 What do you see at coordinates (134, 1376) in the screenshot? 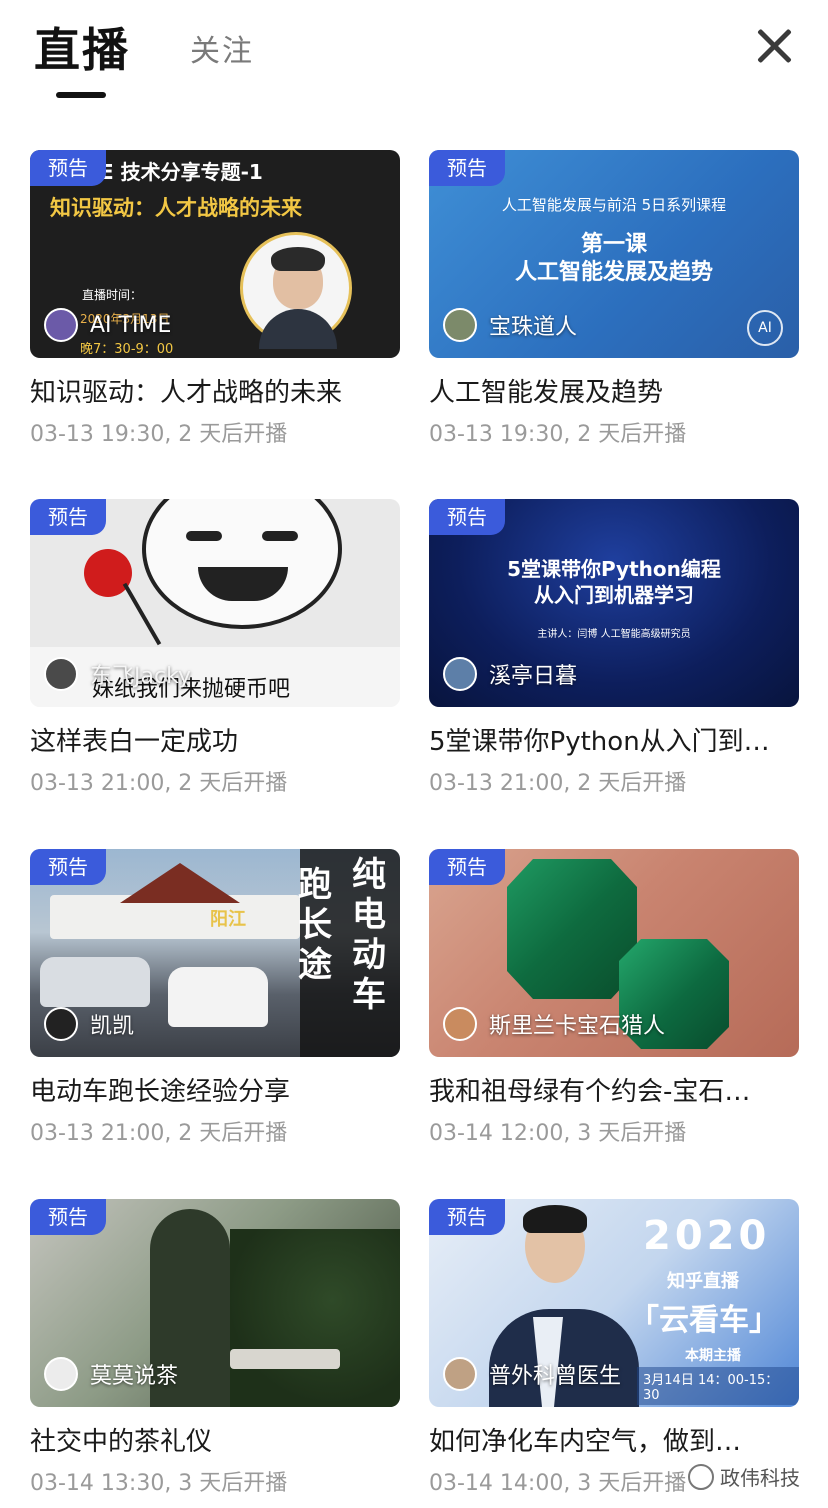
I see `host-name: 莫莫说茶` at bounding box center [134, 1376].